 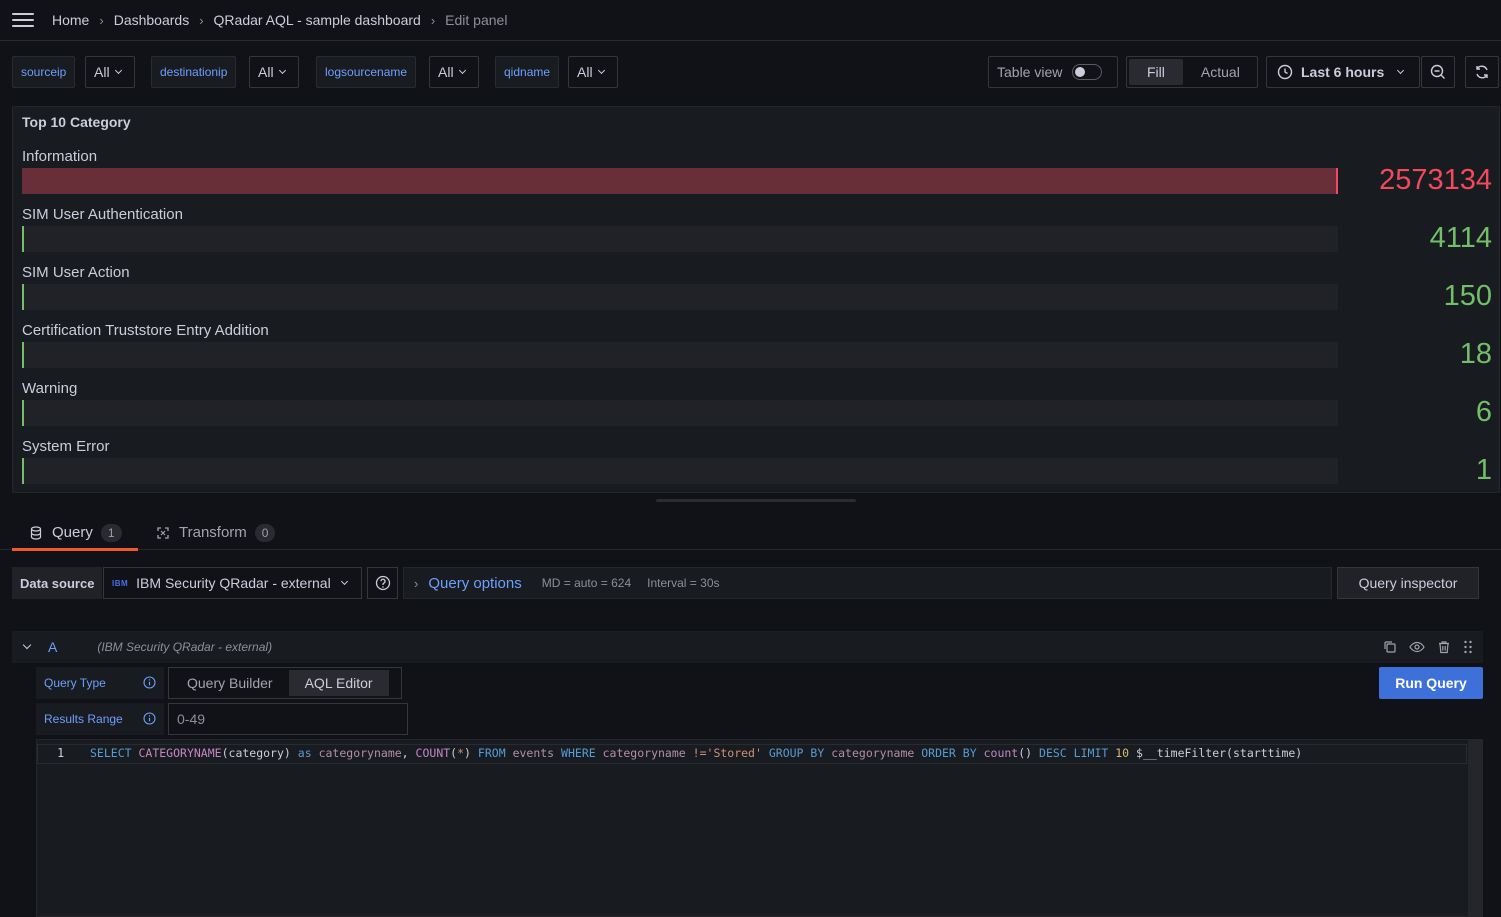 I want to click on gauge-value: 4114, so click(x=1460, y=238).